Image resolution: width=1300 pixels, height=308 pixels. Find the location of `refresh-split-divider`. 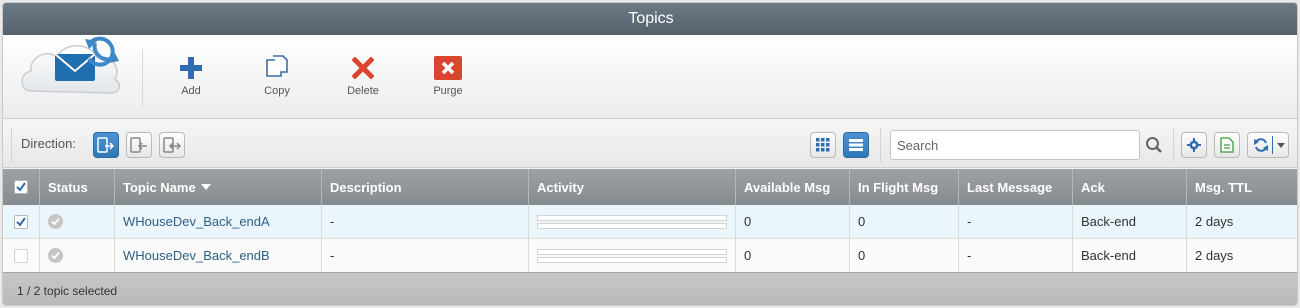

refresh-split-divider is located at coordinates (1272, 145).